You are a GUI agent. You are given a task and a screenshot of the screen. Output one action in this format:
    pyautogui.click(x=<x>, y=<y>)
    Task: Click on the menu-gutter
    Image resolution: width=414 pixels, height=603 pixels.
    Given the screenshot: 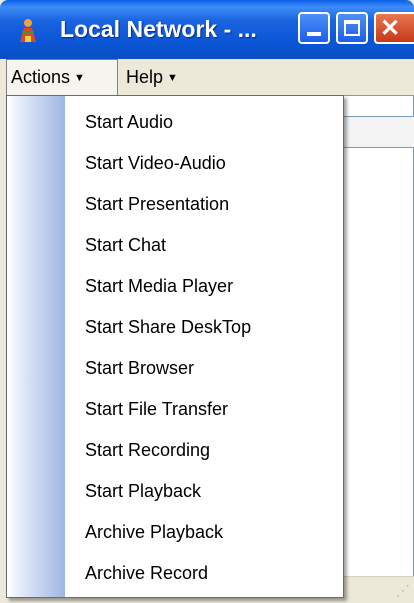 What is the action you would take?
    pyautogui.click(x=36, y=346)
    